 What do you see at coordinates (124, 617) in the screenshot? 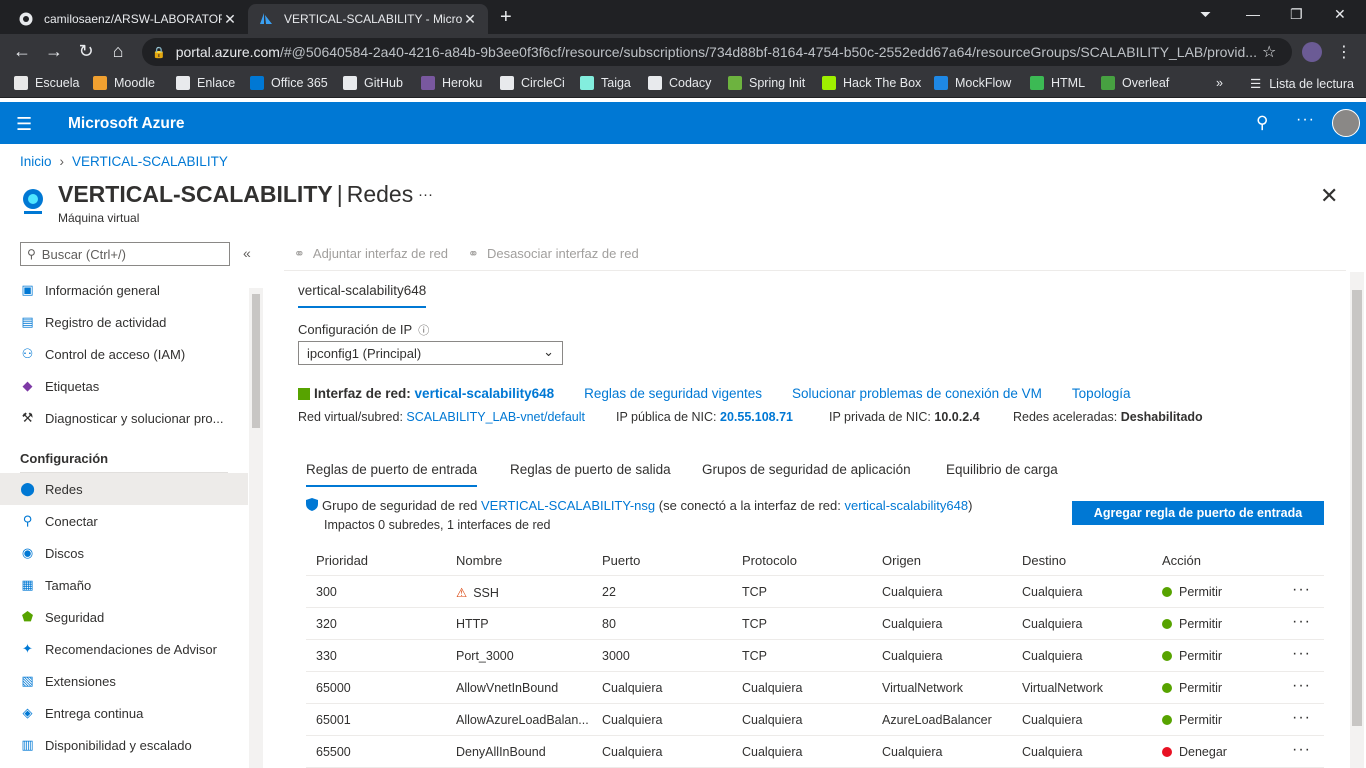
I see `sidebar-item-security: ⬟ Seguridad` at bounding box center [124, 617].